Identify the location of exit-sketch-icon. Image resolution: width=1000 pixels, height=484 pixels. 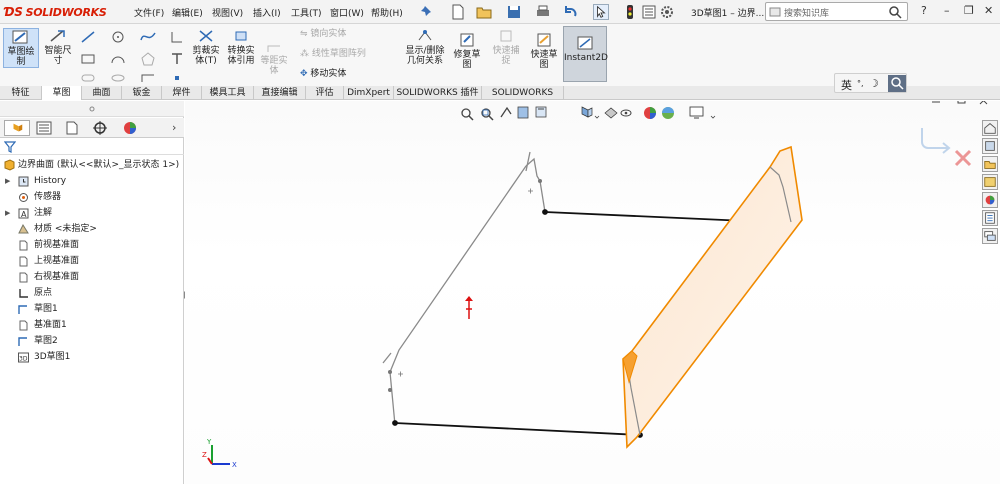
(936, 141).